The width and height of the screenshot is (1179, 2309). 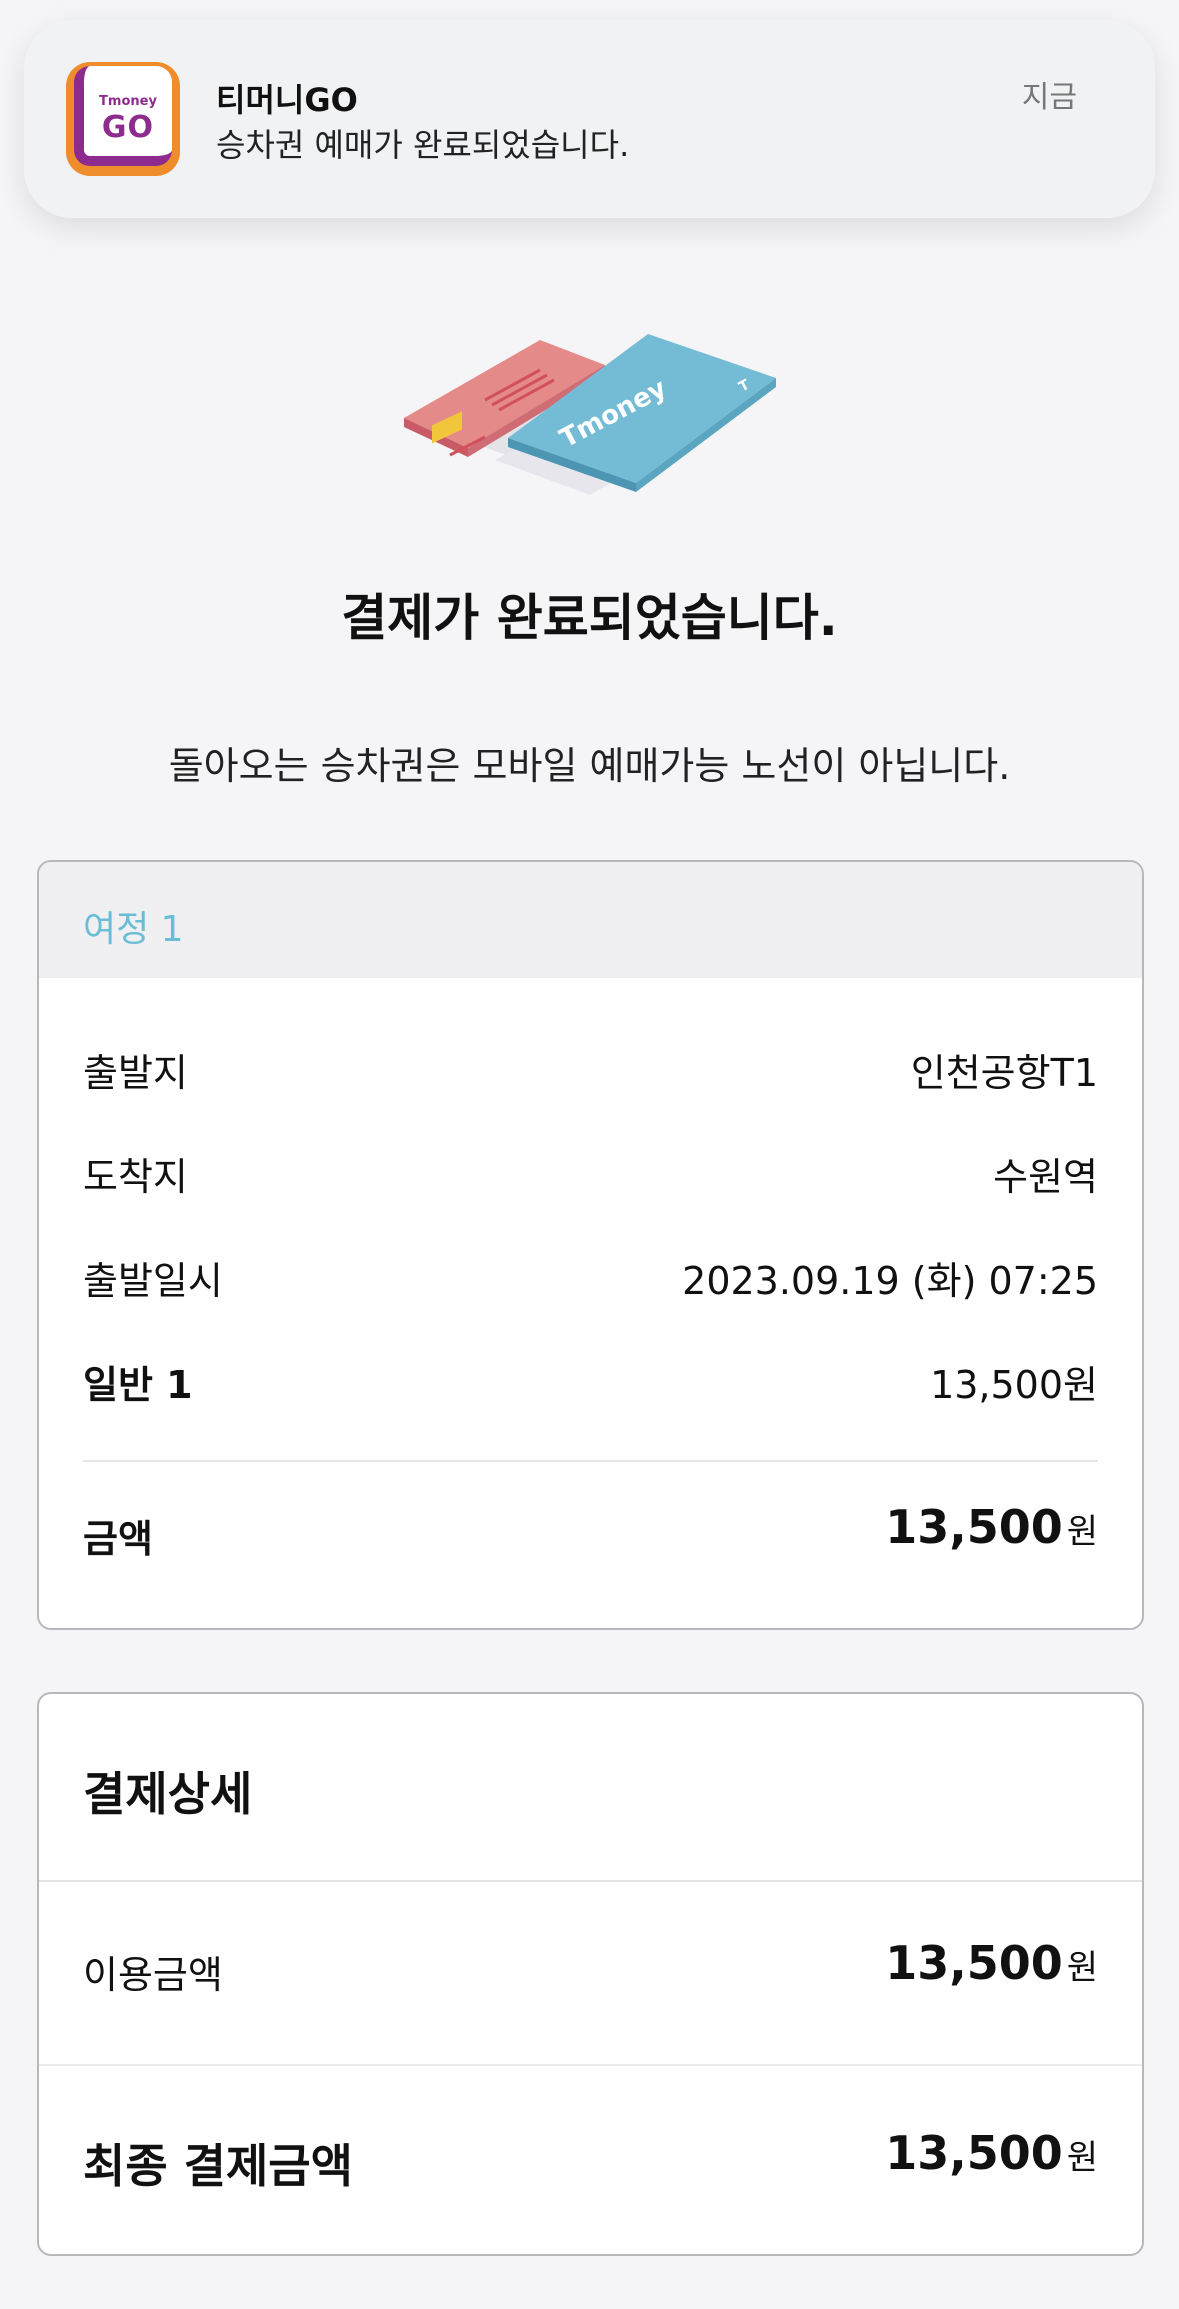 I want to click on usage-amount: 13,500 원, so click(x=991, y=1963).